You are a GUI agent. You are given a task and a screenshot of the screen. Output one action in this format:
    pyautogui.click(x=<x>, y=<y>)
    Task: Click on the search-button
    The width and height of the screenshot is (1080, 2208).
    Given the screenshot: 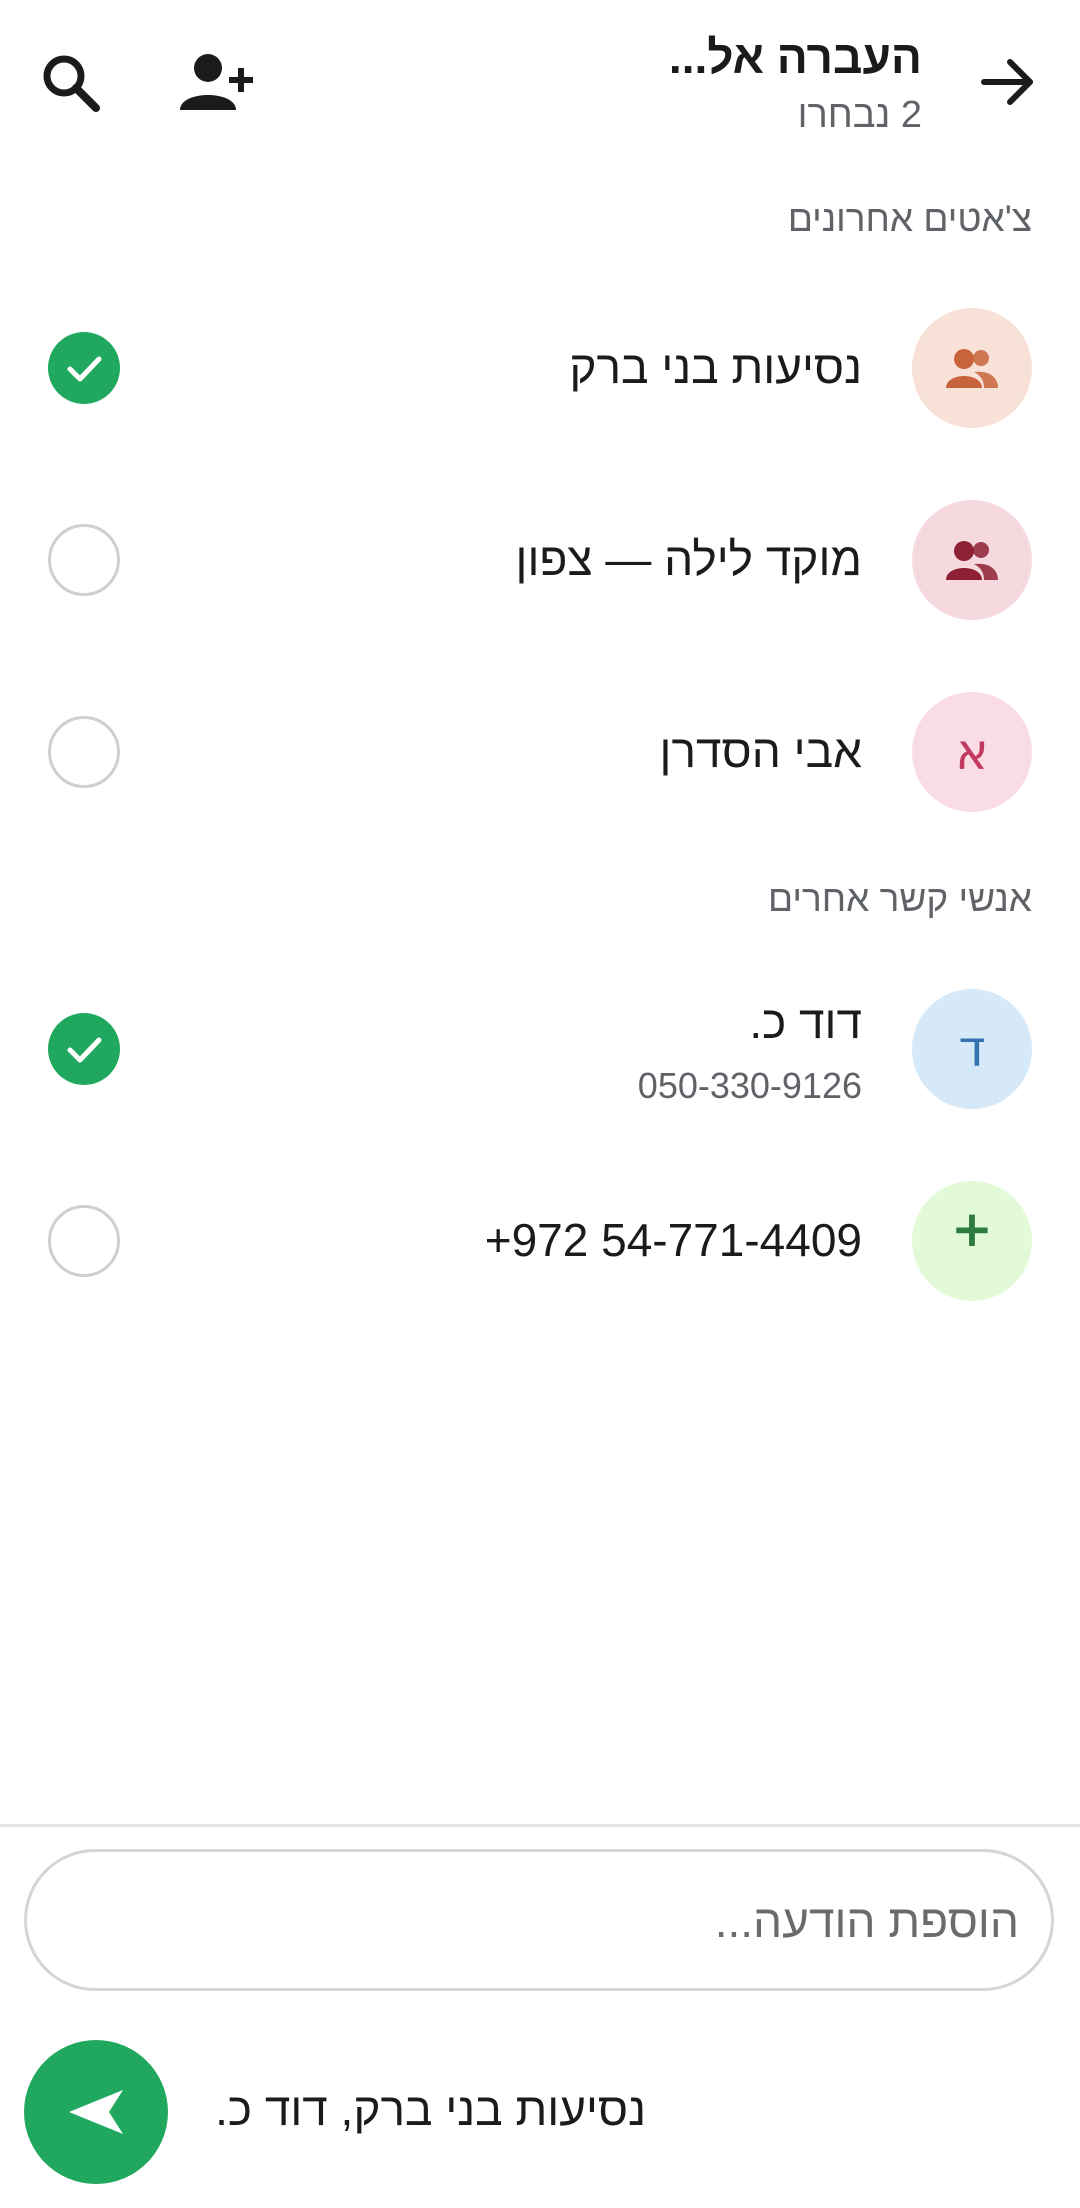 What is the action you would take?
    pyautogui.click(x=71, y=83)
    